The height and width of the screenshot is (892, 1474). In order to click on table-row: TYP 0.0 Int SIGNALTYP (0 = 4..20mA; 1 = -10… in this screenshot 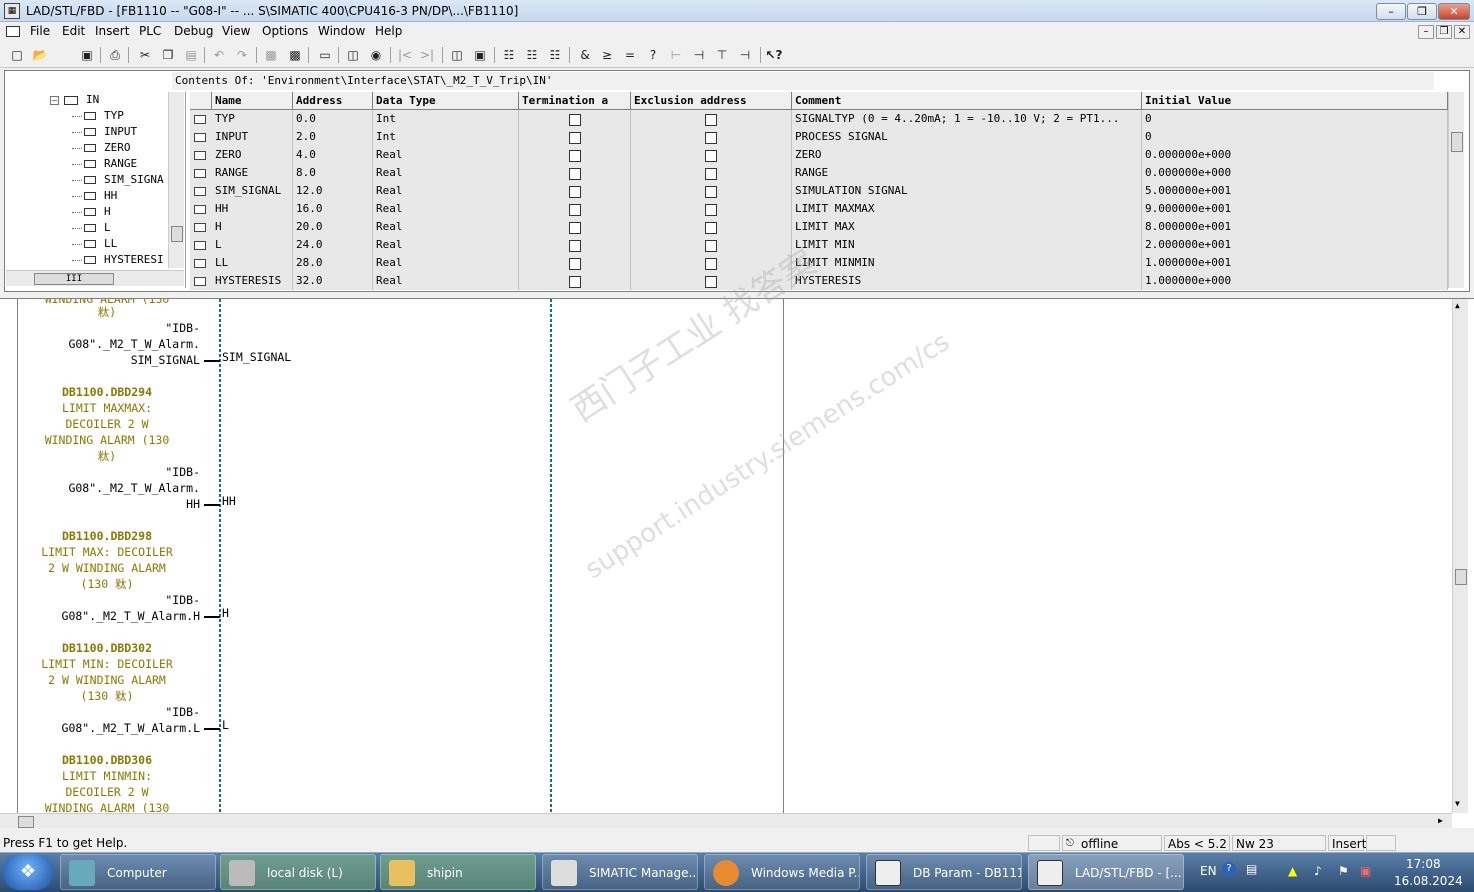, I will do `click(819, 119)`.